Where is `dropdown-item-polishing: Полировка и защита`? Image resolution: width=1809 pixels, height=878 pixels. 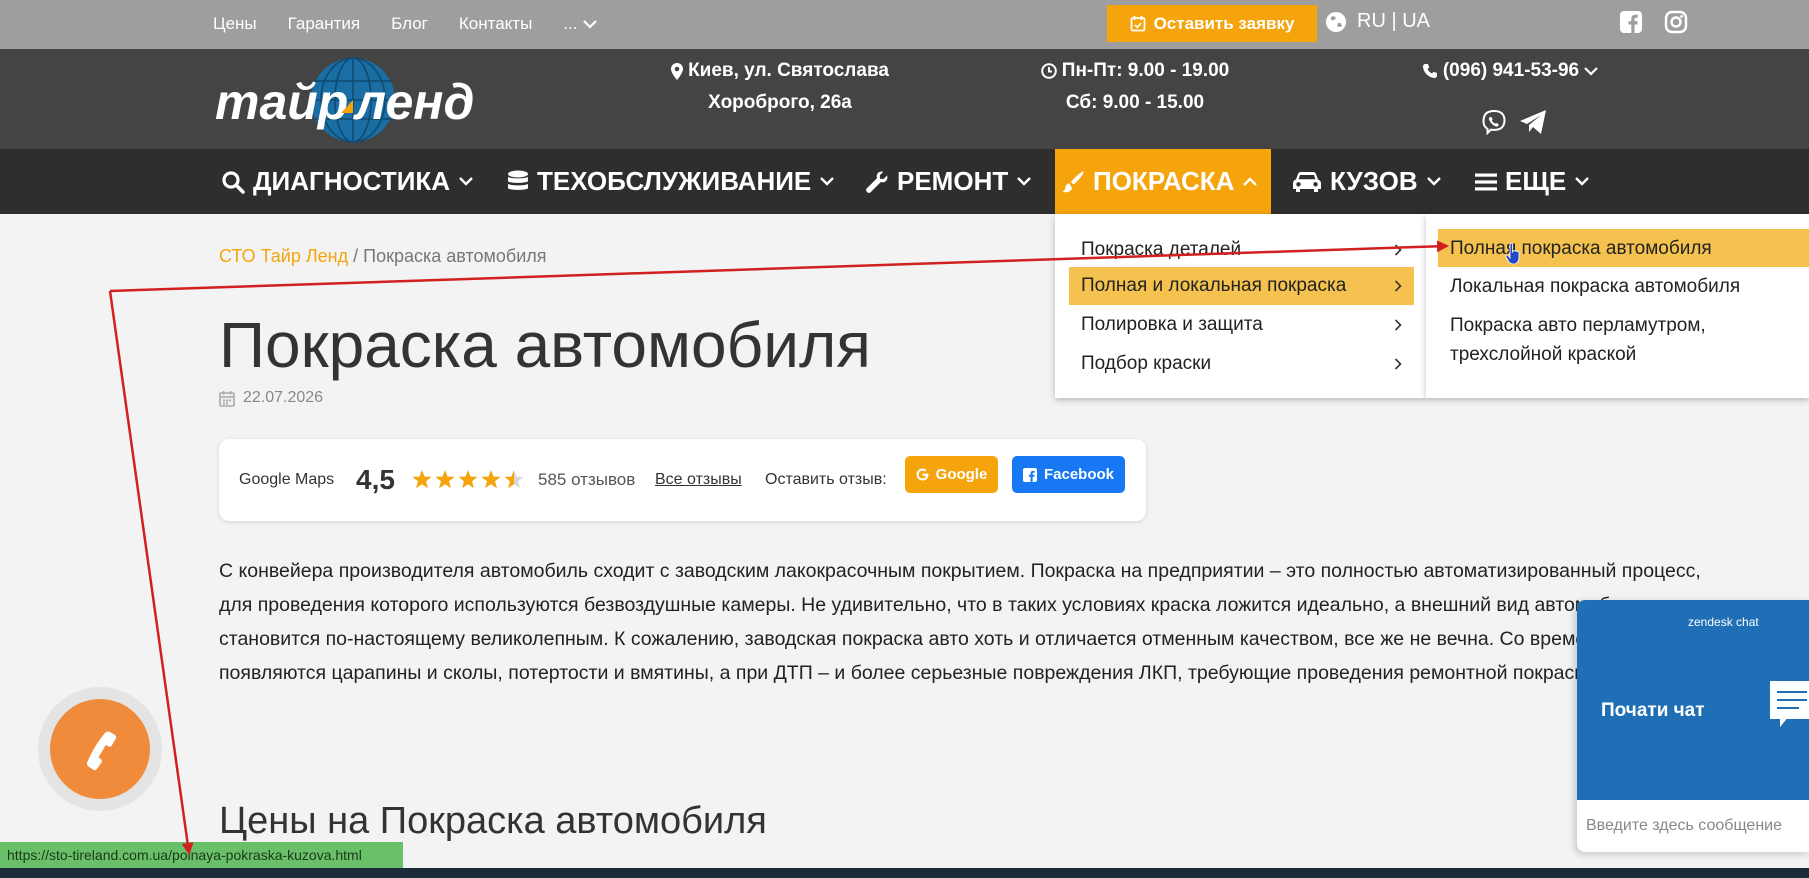 dropdown-item-polishing: Полировка и защита is located at coordinates (1241, 325).